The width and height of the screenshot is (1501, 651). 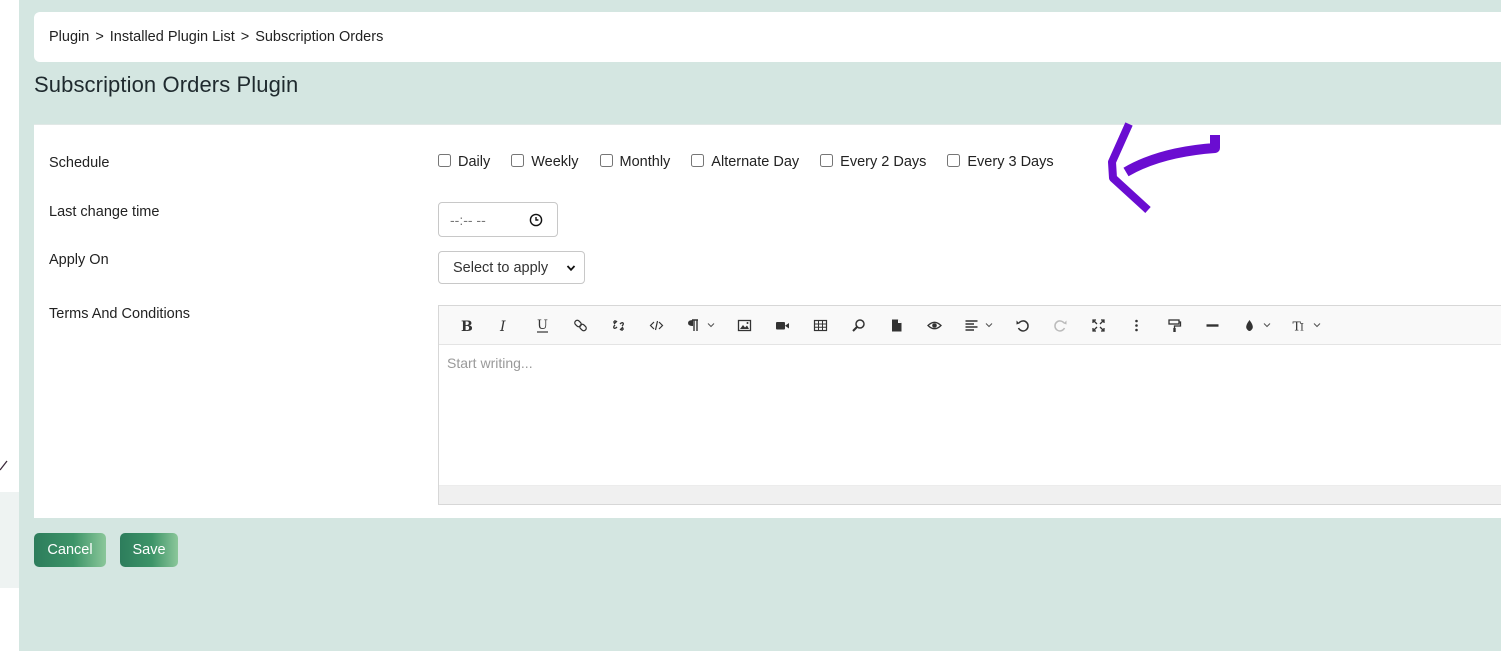 I want to click on preview-button, so click(x=934, y=325).